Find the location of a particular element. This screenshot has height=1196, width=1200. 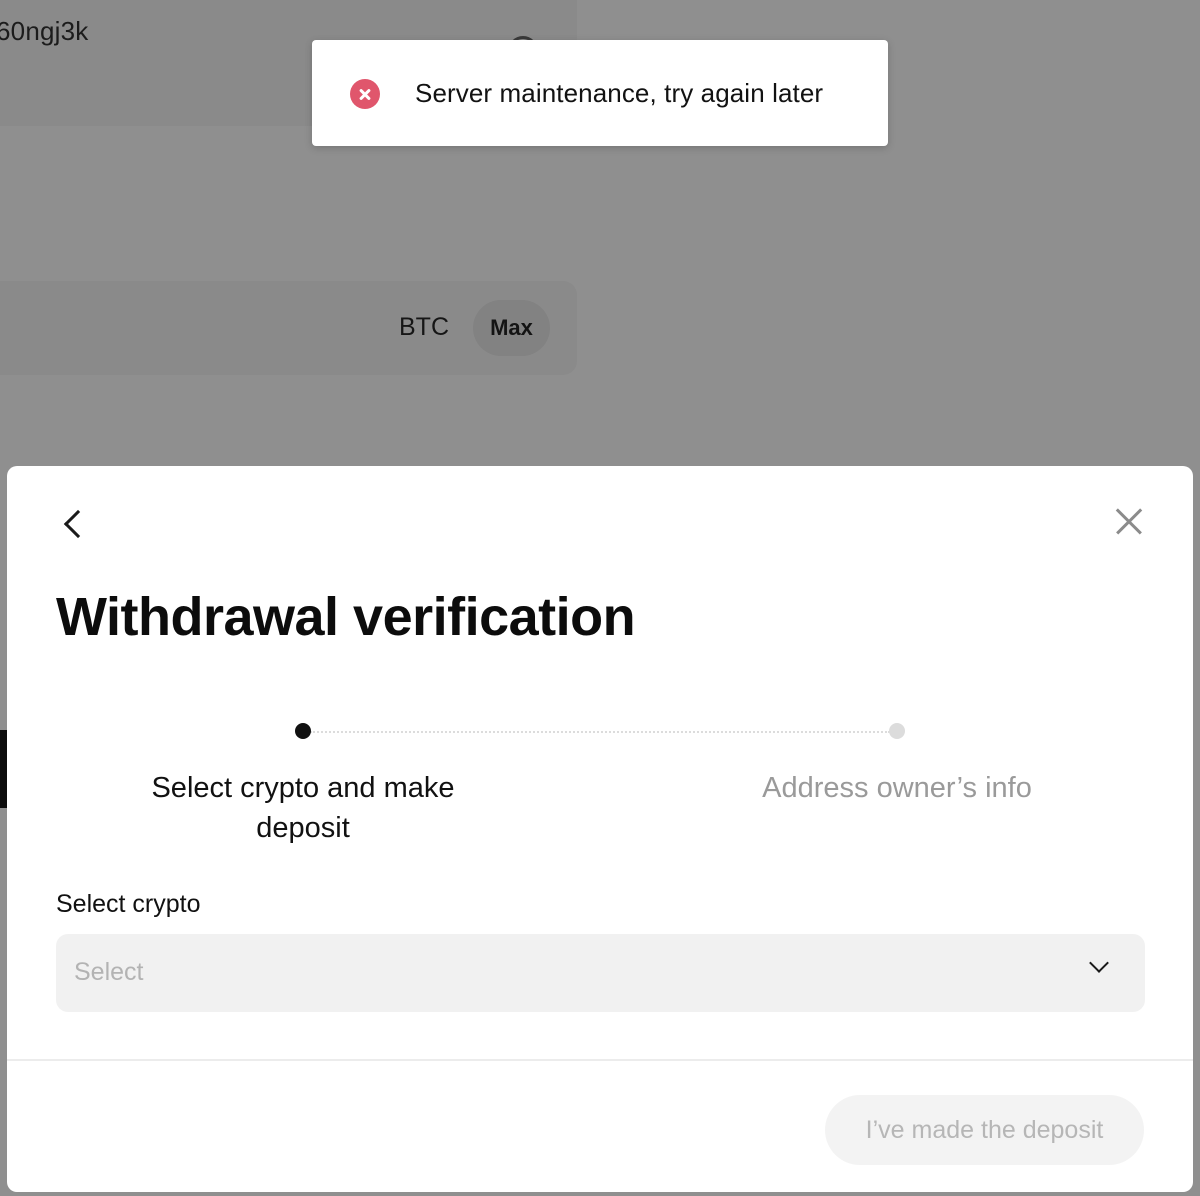

select-crypto-label: Select crypto is located at coordinates (128, 904).